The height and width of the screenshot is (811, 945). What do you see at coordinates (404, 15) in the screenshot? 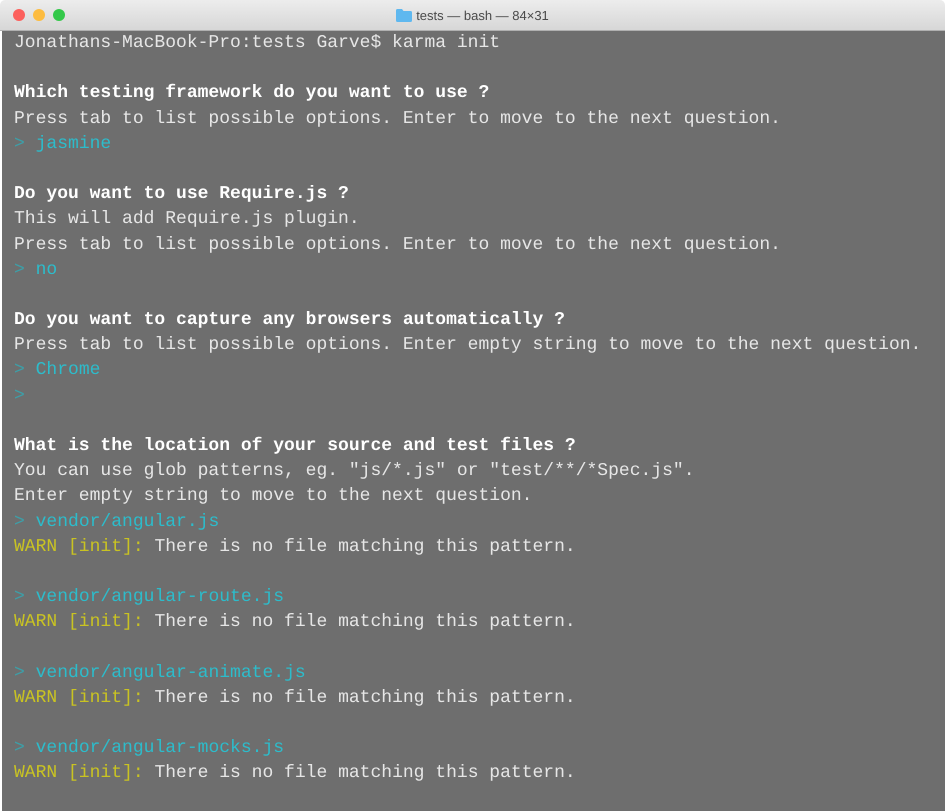
I see `folder-icon` at bounding box center [404, 15].